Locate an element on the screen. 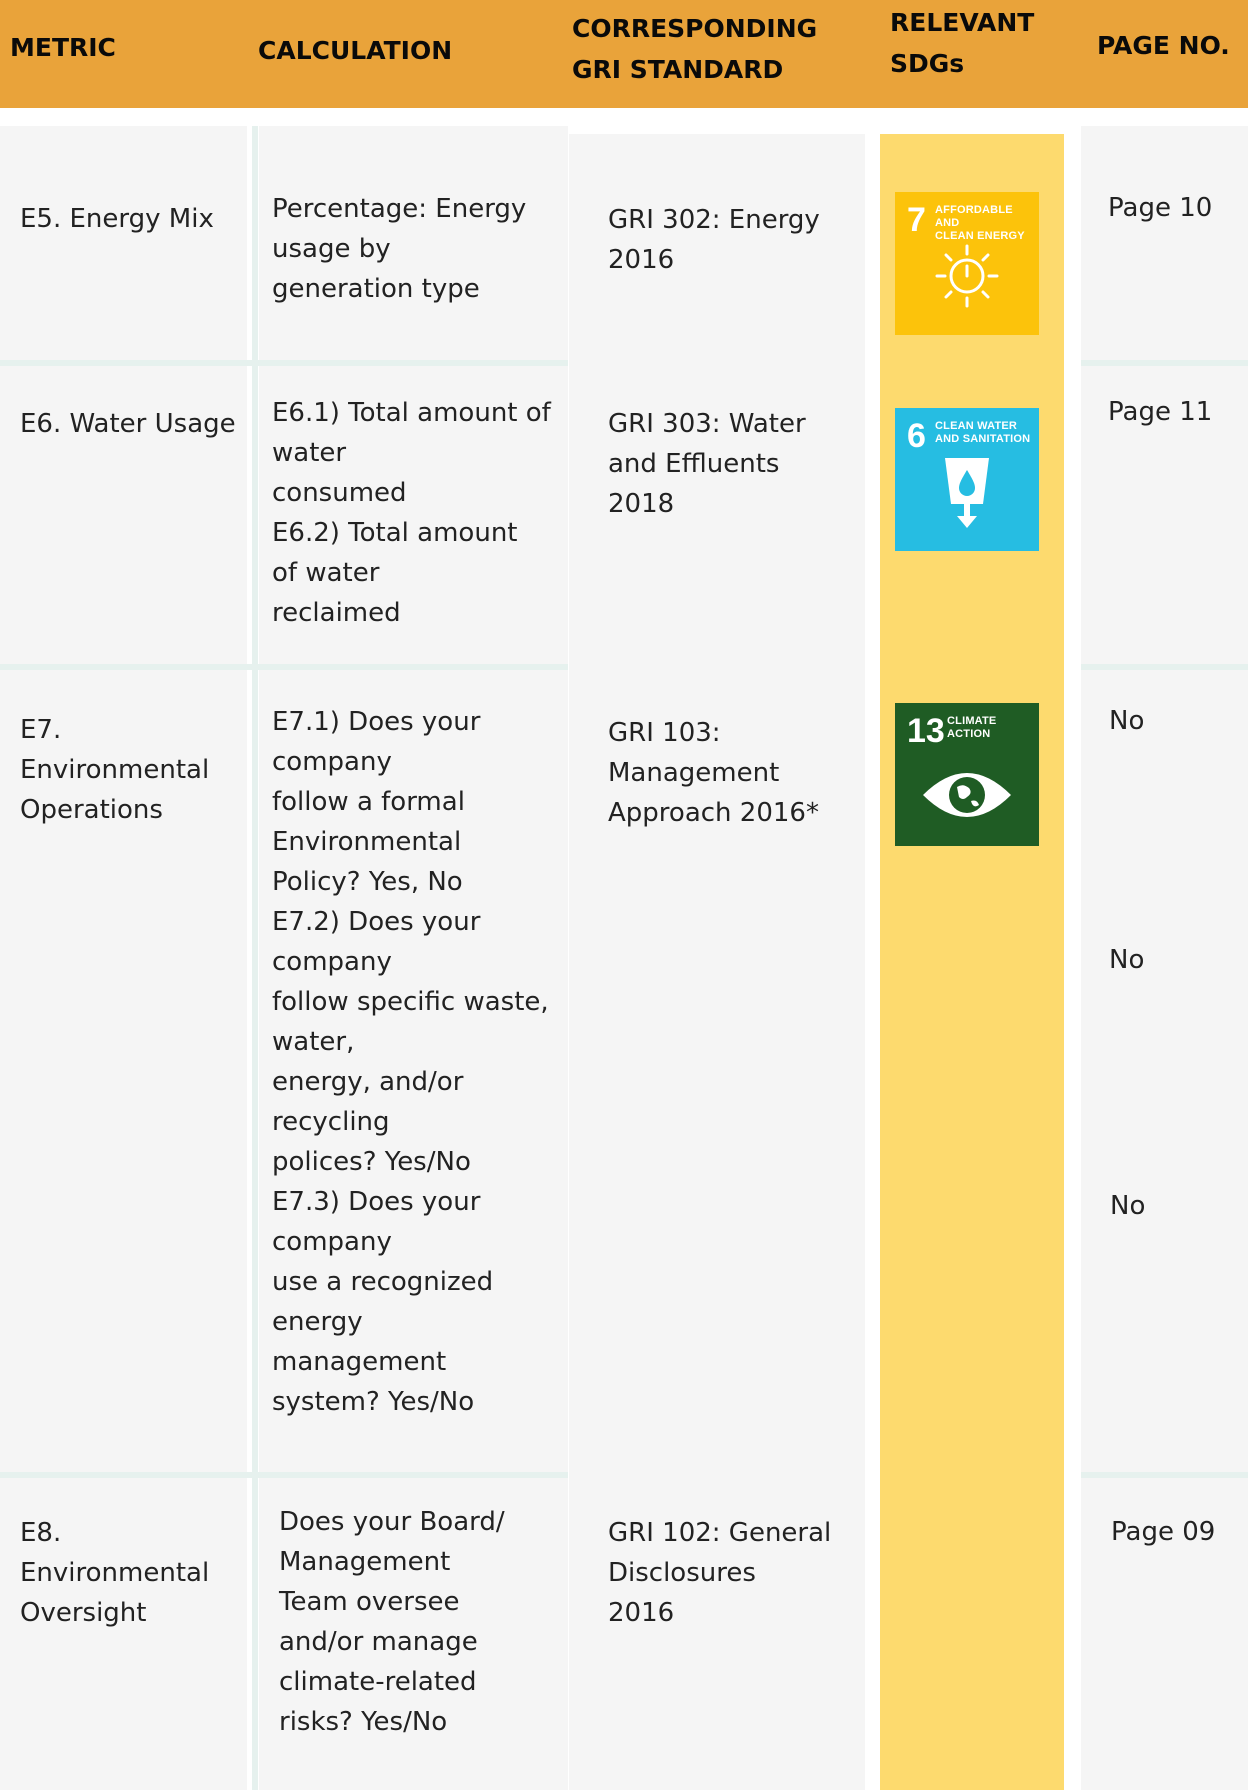 The height and width of the screenshot is (1790, 1248). gri-cell: GRI 303: Water and Effluents 2018 is located at coordinates (707, 464).